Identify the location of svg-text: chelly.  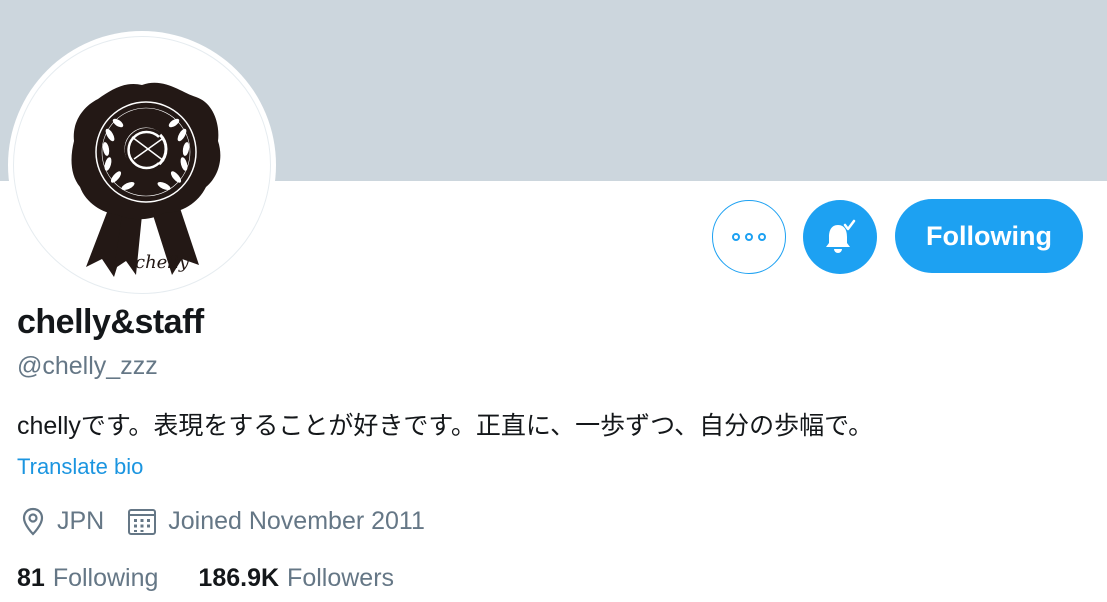
(162, 262).